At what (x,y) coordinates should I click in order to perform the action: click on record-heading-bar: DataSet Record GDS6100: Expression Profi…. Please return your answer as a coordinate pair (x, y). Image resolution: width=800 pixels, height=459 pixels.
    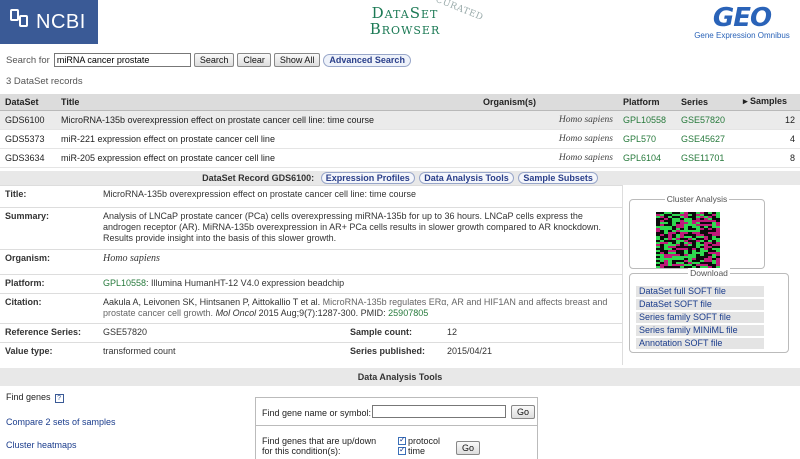
    Looking at the image, I should click on (400, 178).